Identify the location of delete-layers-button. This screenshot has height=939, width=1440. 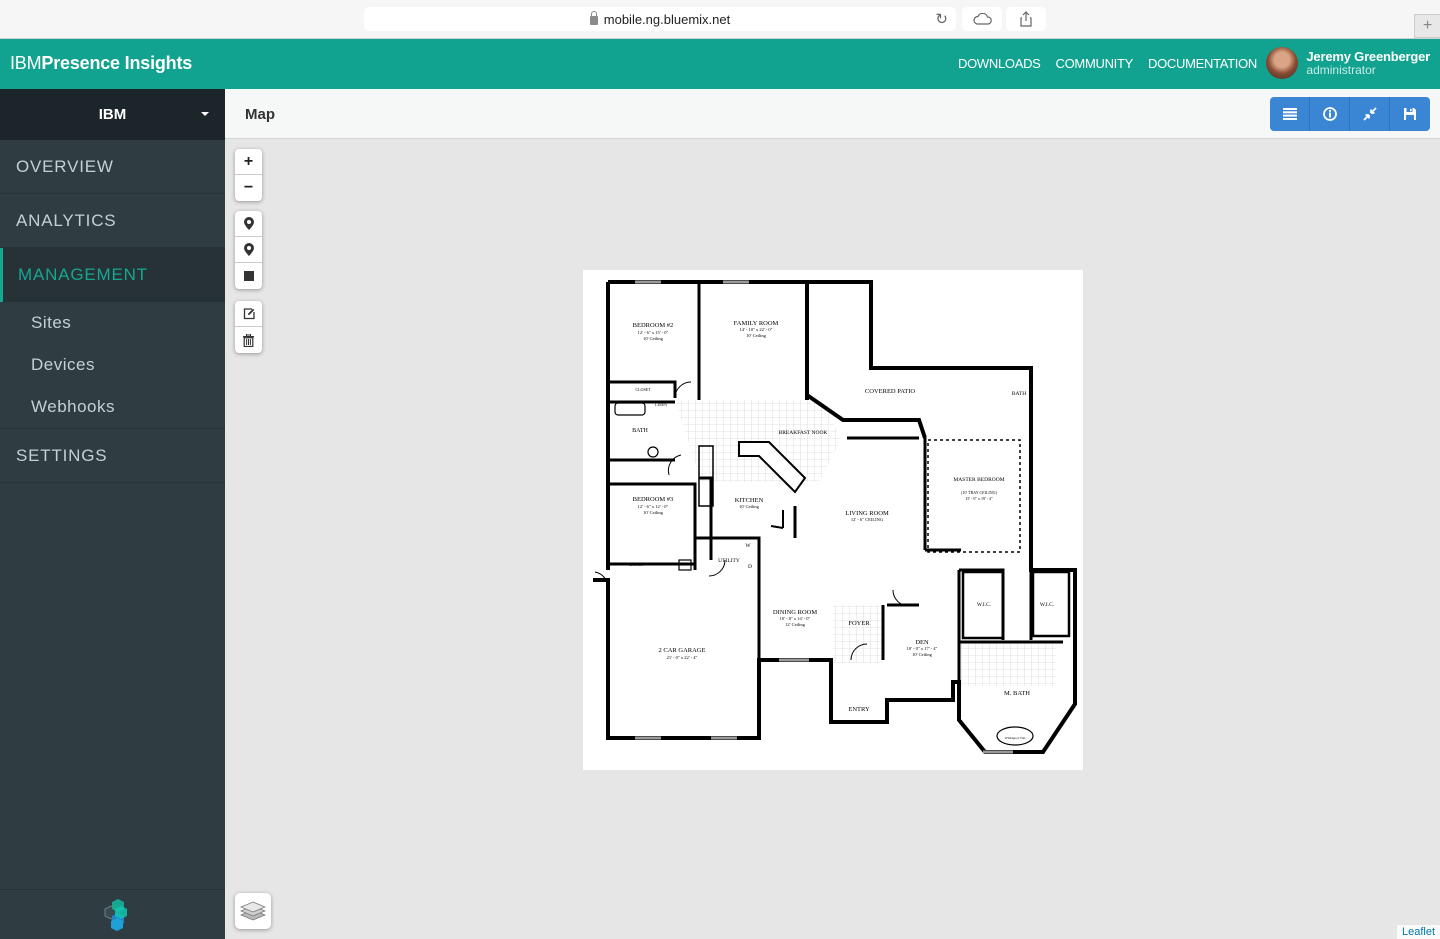
(248, 340).